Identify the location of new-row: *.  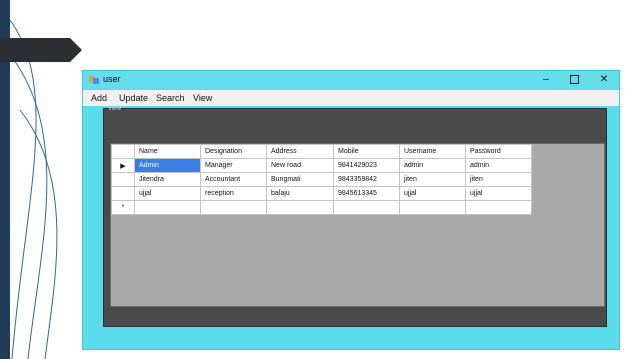
(321, 207).